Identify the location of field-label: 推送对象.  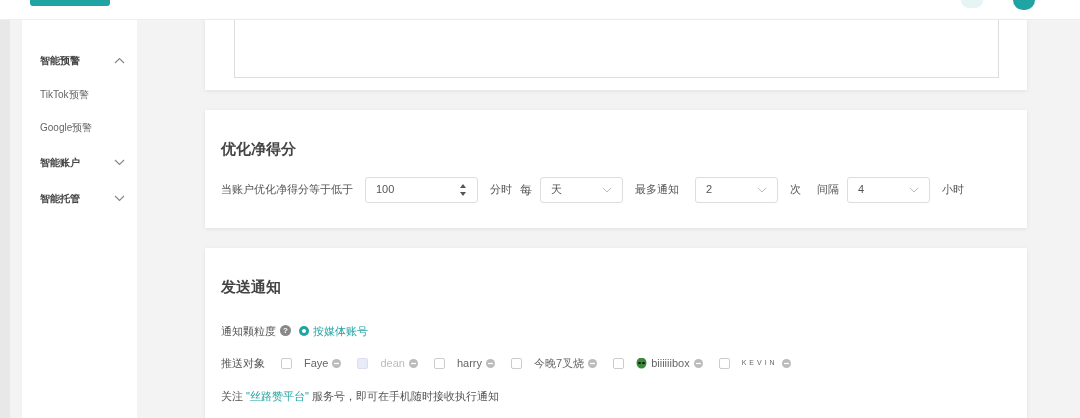
(243, 363).